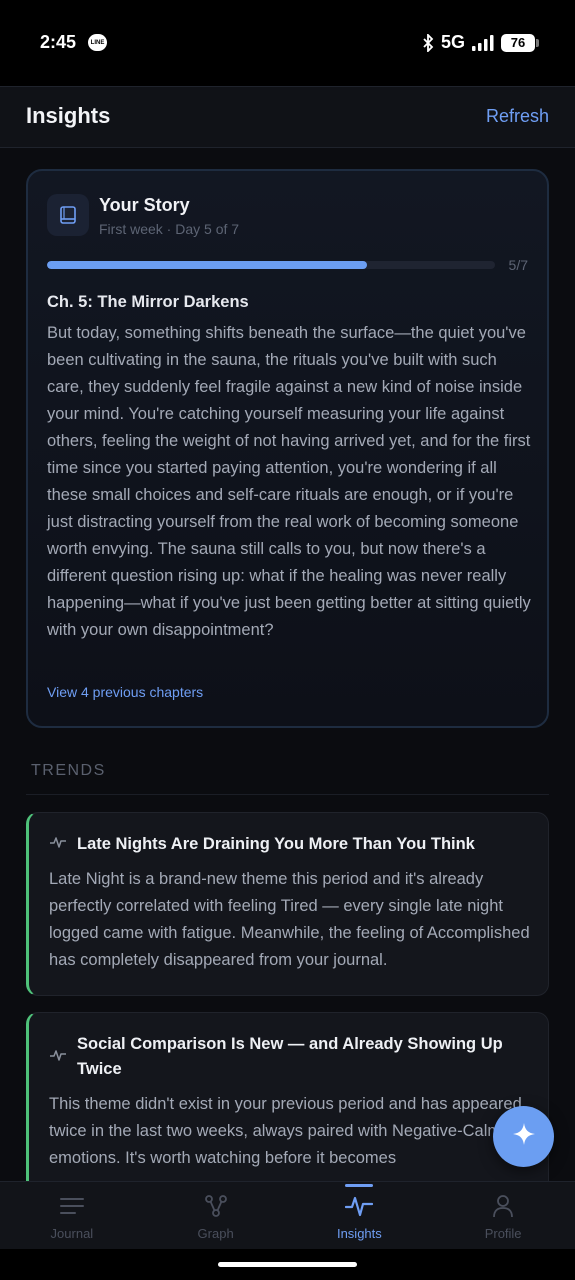  I want to click on nav-item-journal: Journal, so click(72, 1215).